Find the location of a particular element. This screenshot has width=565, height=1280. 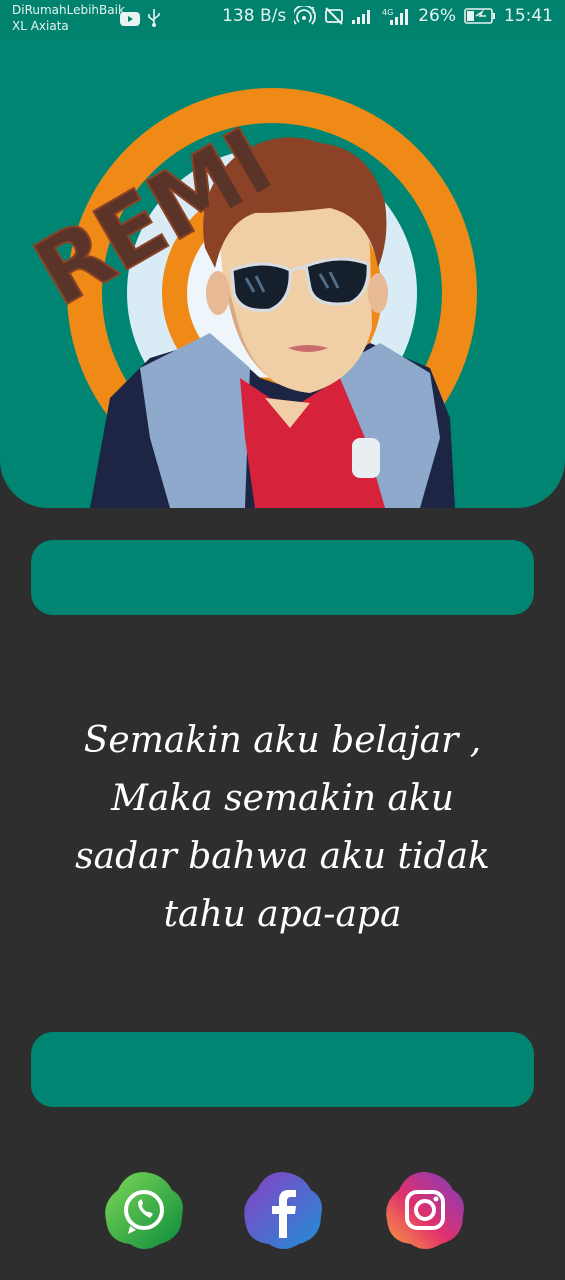

signal-icon is located at coordinates (363, 16).